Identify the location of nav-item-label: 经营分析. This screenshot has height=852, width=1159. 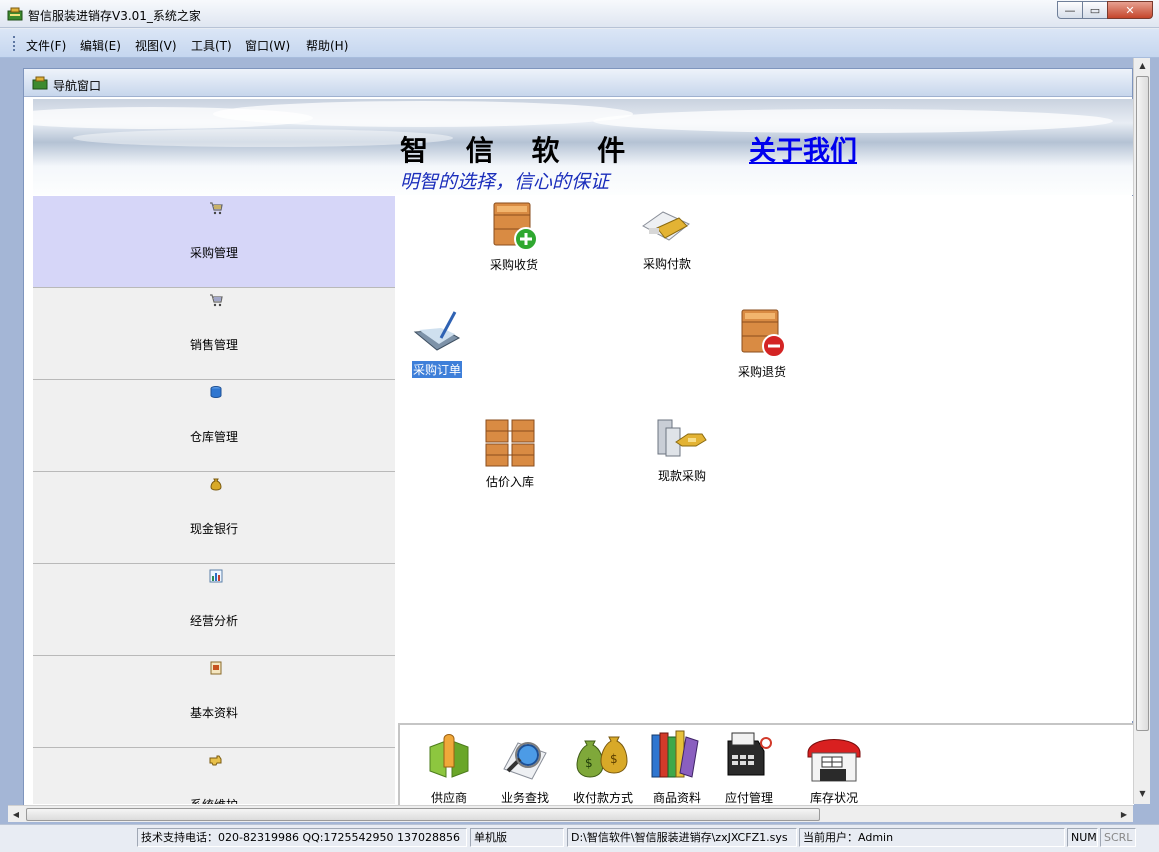
(213, 621).